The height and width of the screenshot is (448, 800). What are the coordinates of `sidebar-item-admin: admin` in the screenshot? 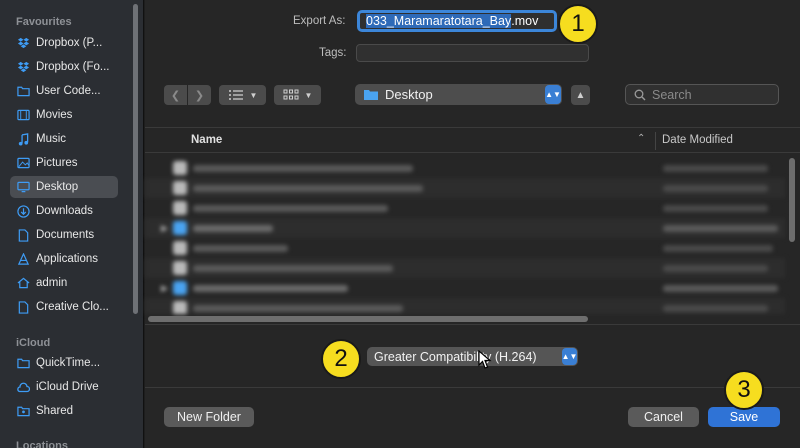 It's located at (64, 283).